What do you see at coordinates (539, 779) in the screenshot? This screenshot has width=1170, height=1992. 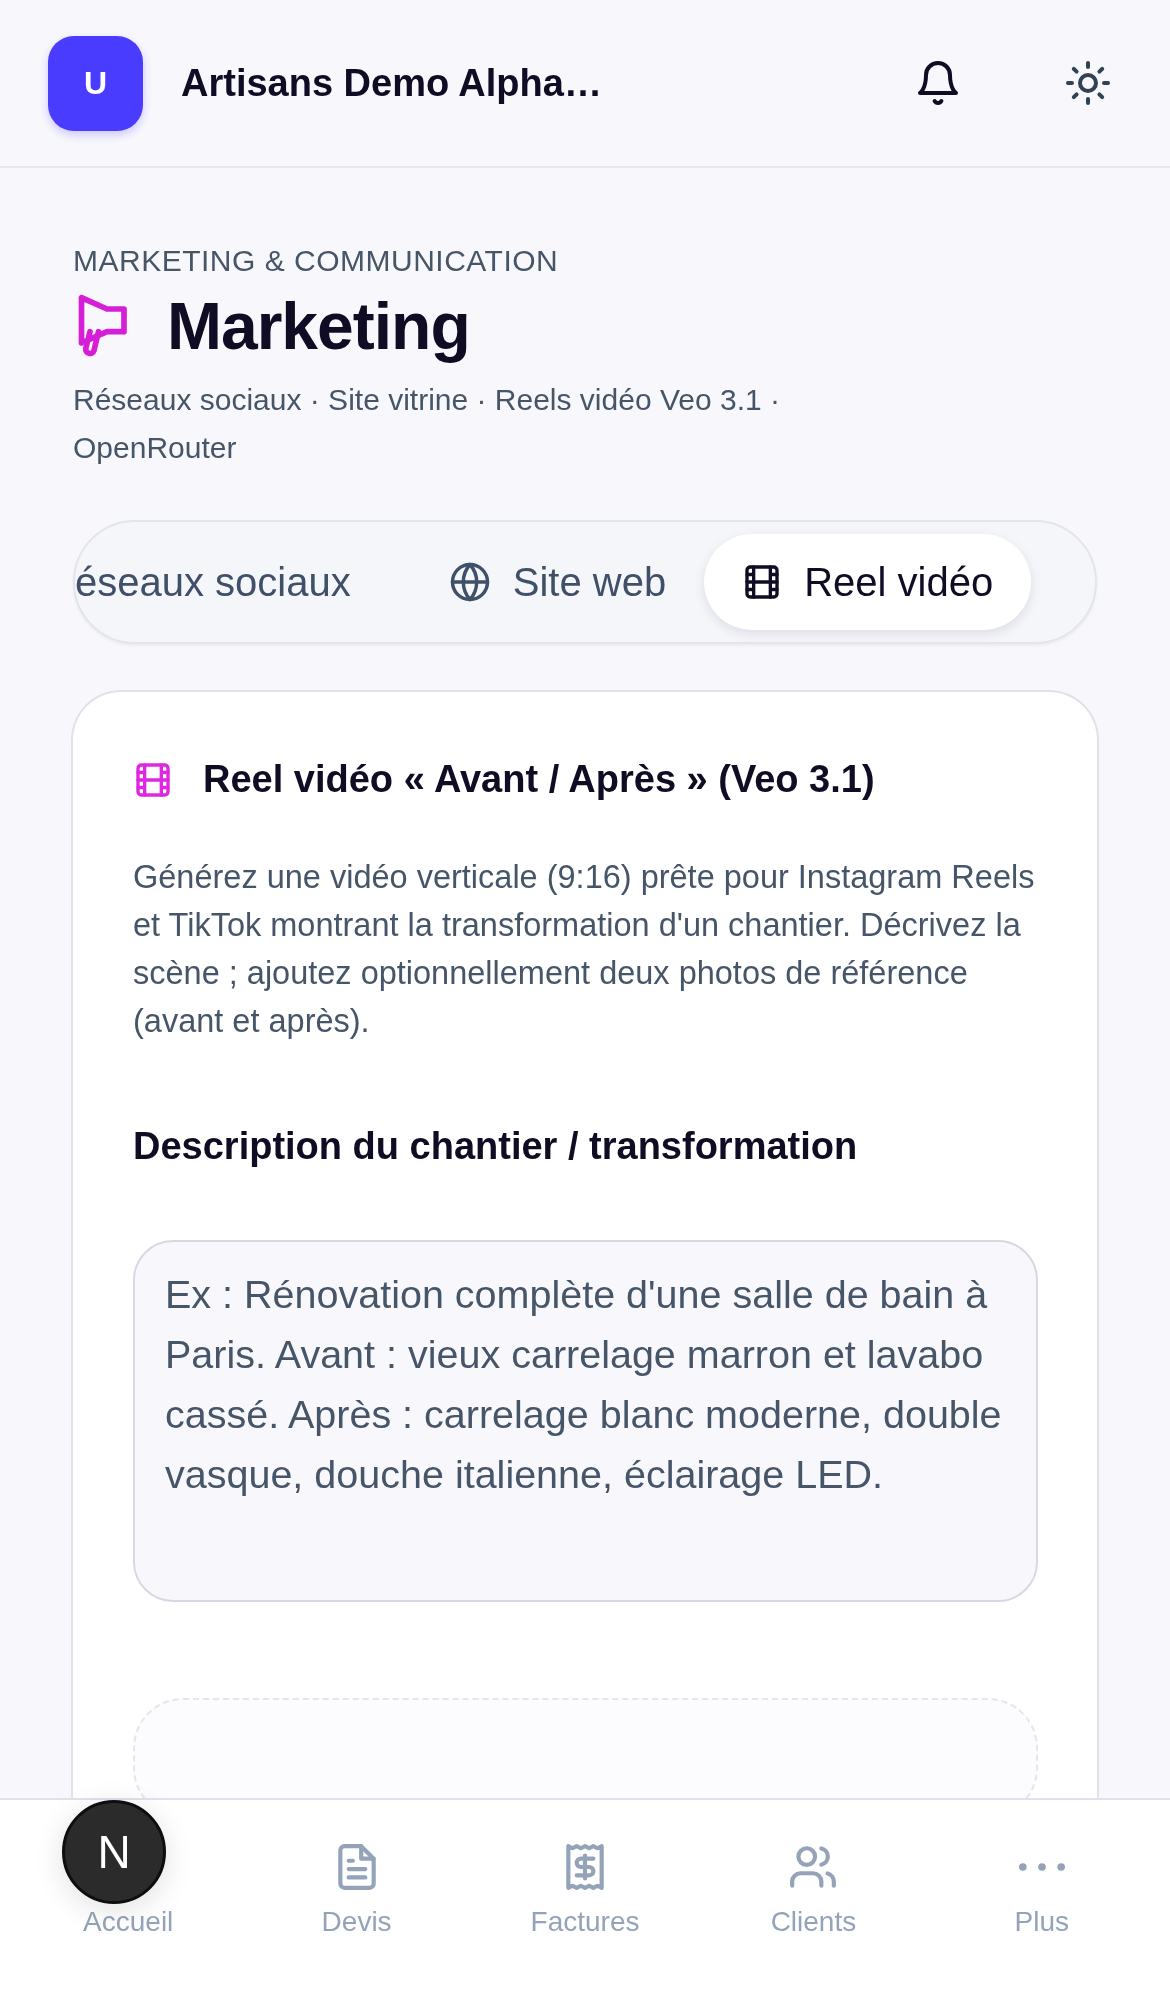 I see `card-title: Reel vidéo « Avant / Après » (Veo 3.1)` at bounding box center [539, 779].